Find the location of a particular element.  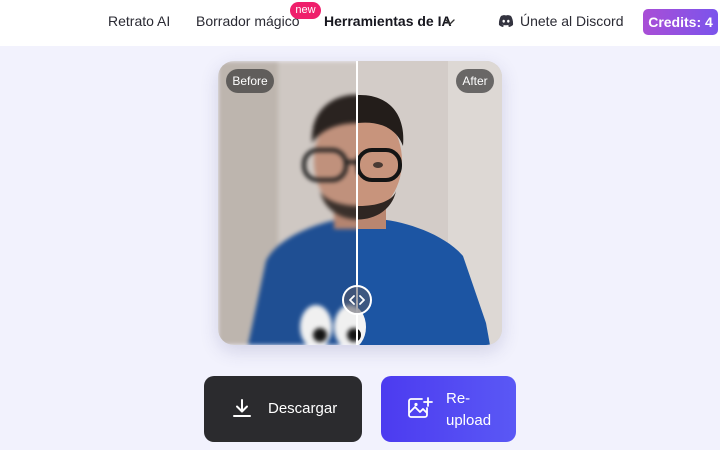

after-photo-region is located at coordinates (429, 203).